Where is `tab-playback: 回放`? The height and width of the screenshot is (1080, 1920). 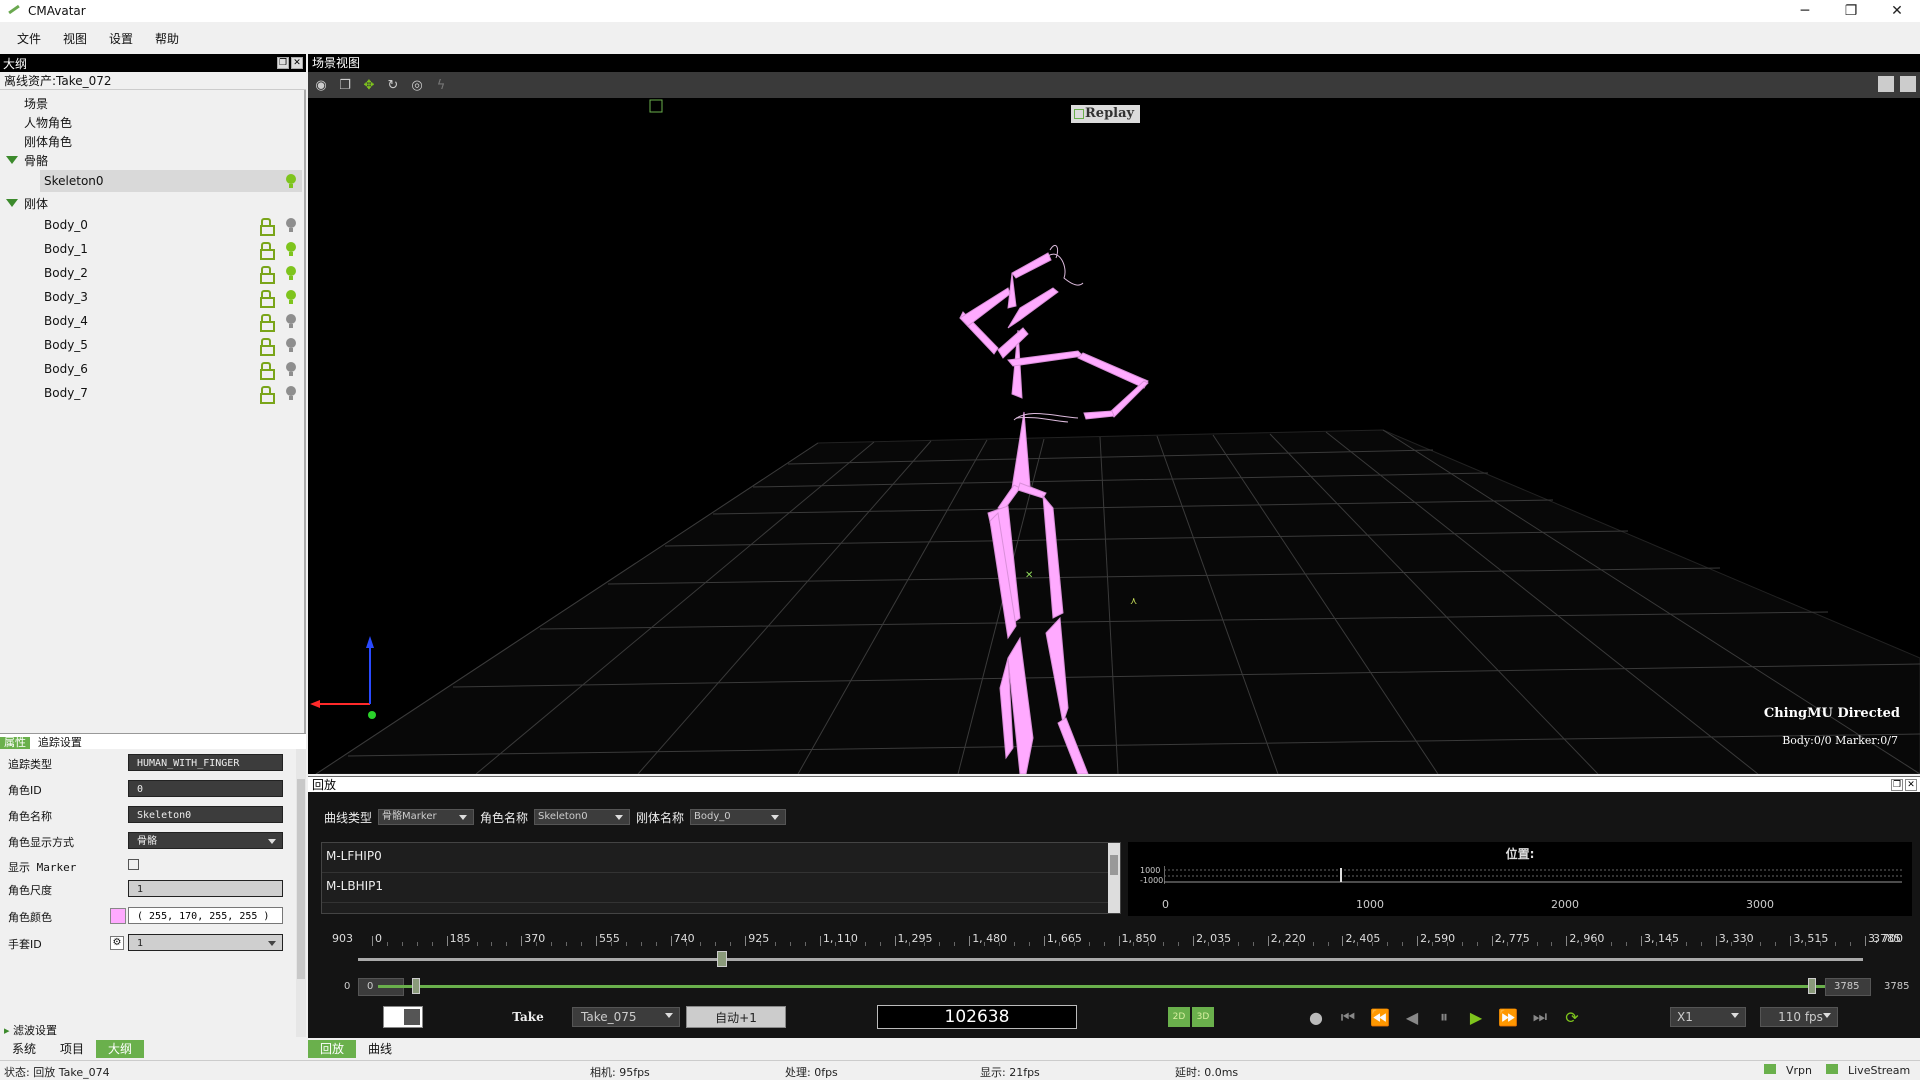 tab-playback: 回放 is located at coordinates (332, 1049).